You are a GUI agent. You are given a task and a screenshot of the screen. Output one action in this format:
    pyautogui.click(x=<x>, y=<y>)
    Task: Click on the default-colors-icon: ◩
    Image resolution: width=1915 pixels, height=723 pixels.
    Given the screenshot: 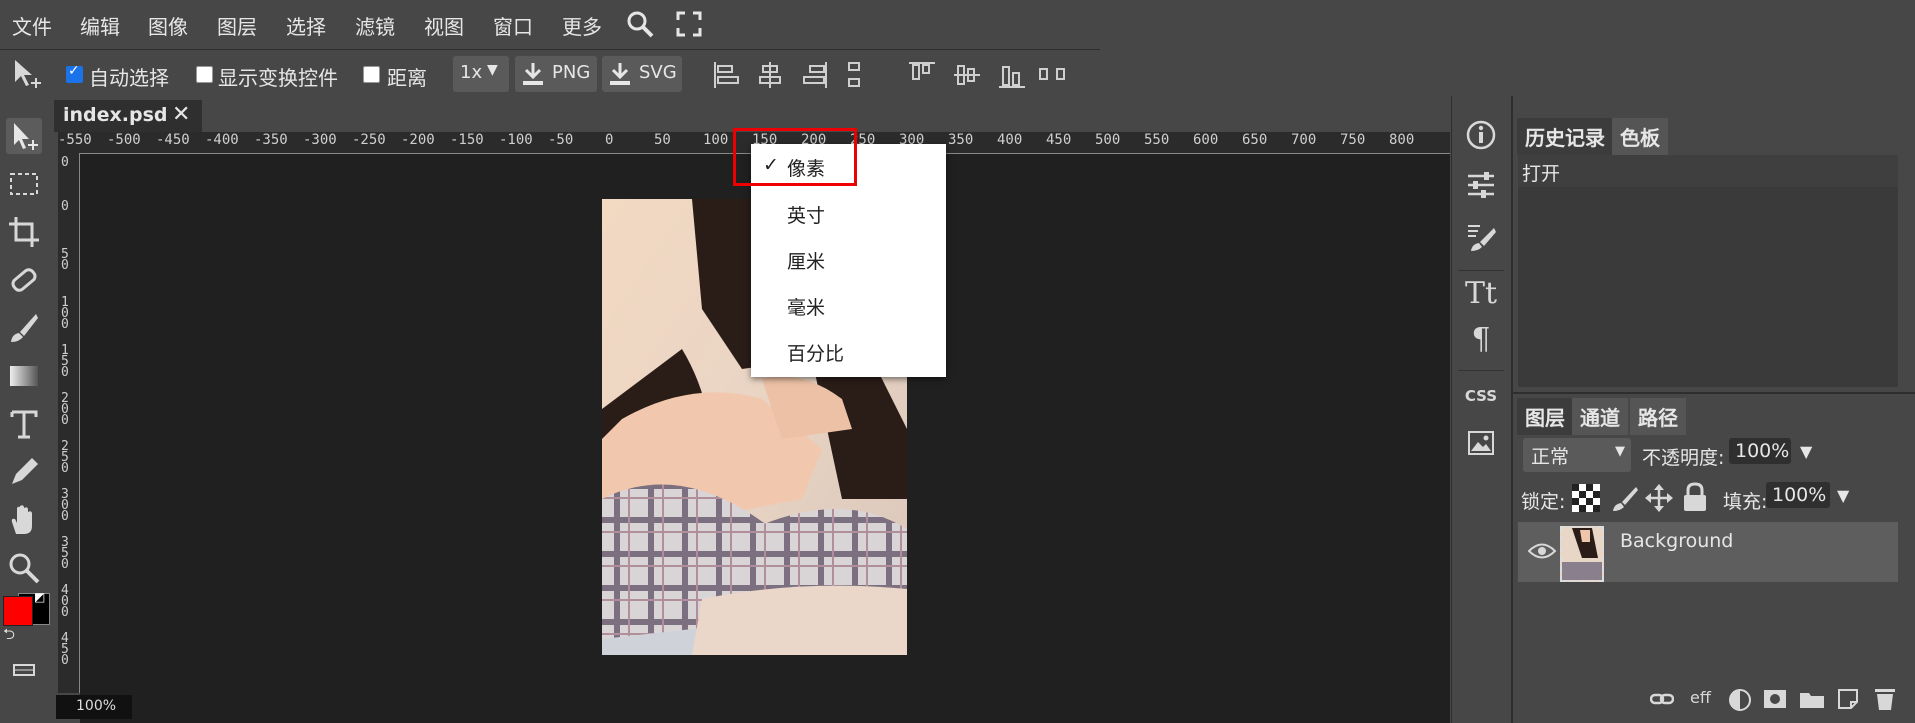 What is the action you would take?
    pyautogui.click(x=39, y=597)
    